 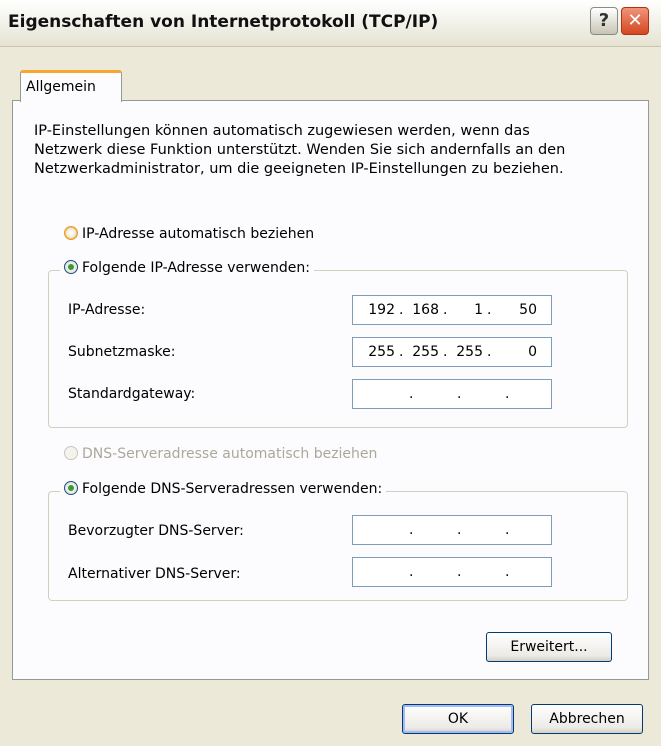 What do you see at coordinates (230, 454) in the screenshot?
I see `dns-auto-label: DNS-Serveradresse automatisch beziehen` at bounding box center [230, 454].